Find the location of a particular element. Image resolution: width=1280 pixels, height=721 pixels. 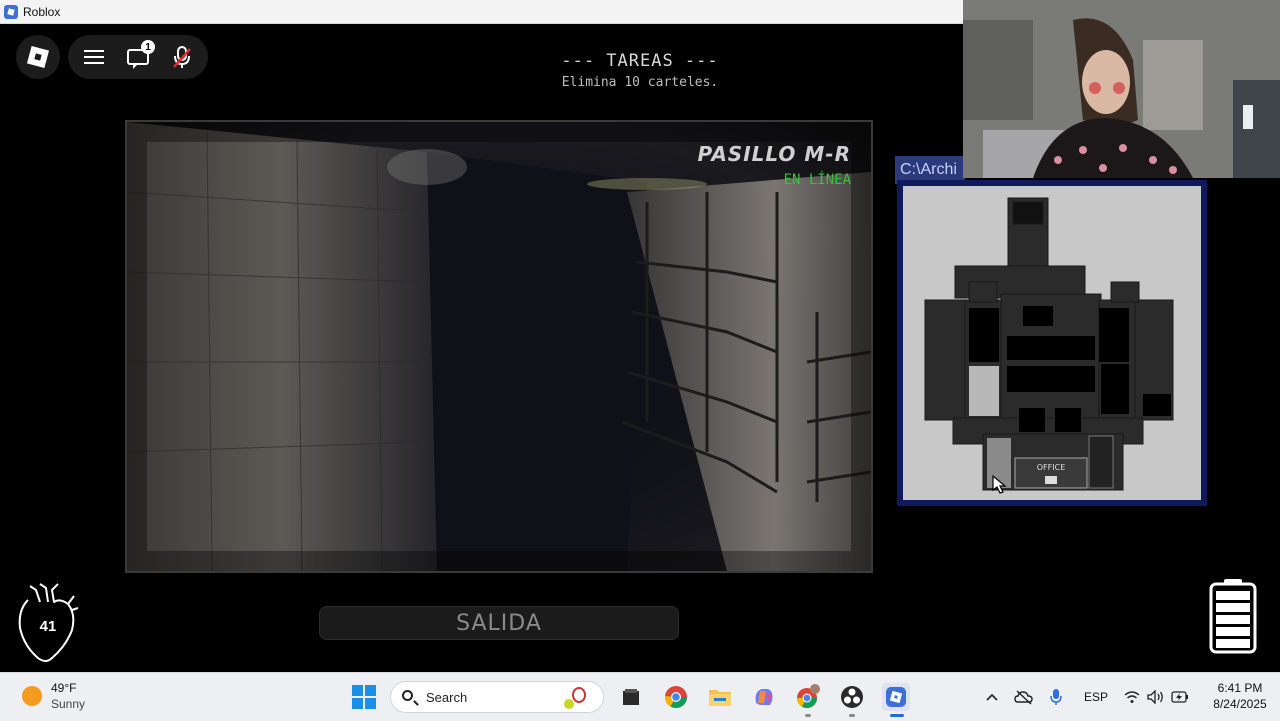

volume-icon is located at coordinates (1156, 697).